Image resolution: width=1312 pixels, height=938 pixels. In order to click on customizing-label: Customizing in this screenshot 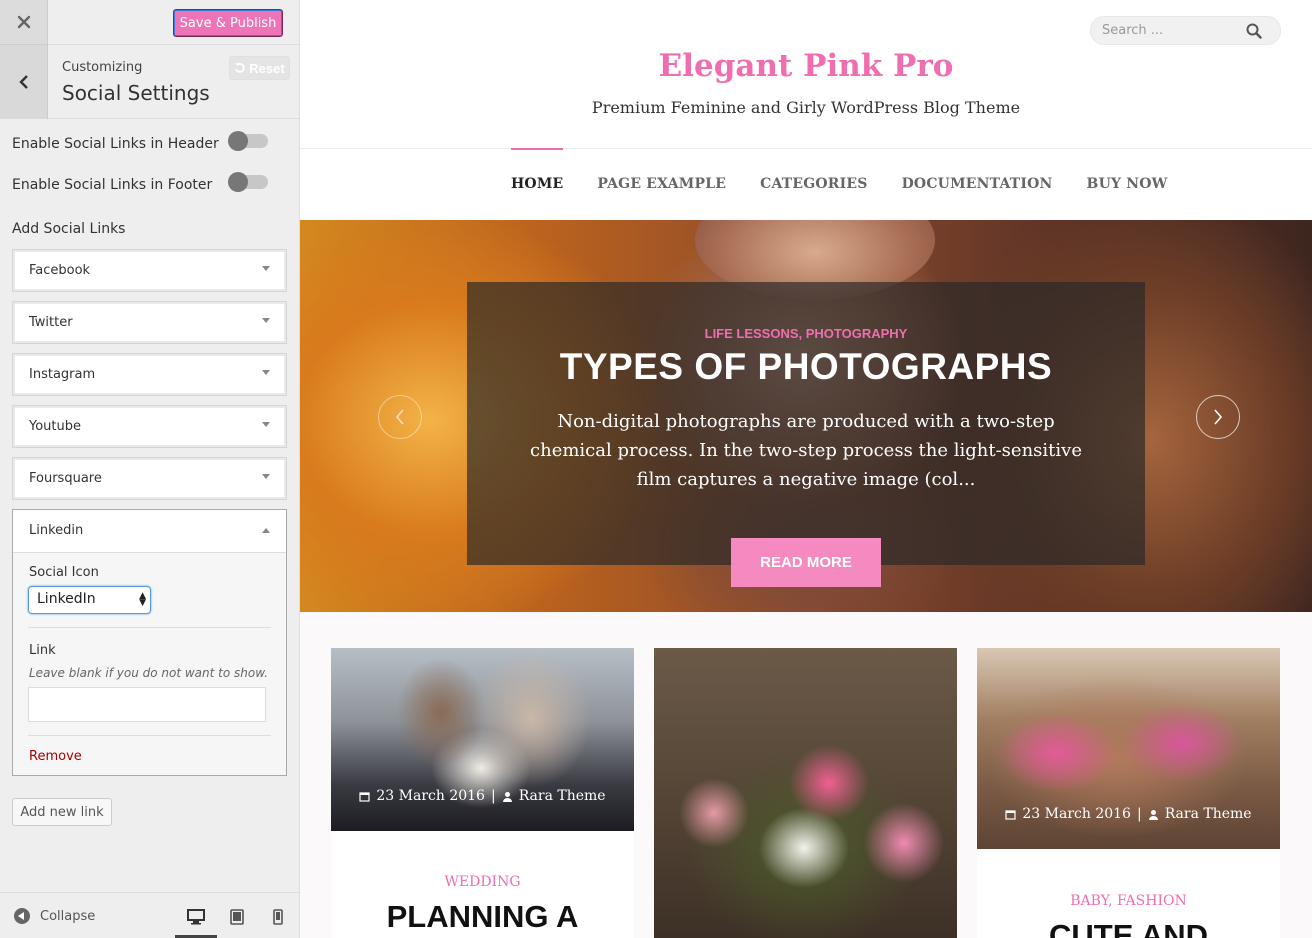, I will do `click(102, 67)`.